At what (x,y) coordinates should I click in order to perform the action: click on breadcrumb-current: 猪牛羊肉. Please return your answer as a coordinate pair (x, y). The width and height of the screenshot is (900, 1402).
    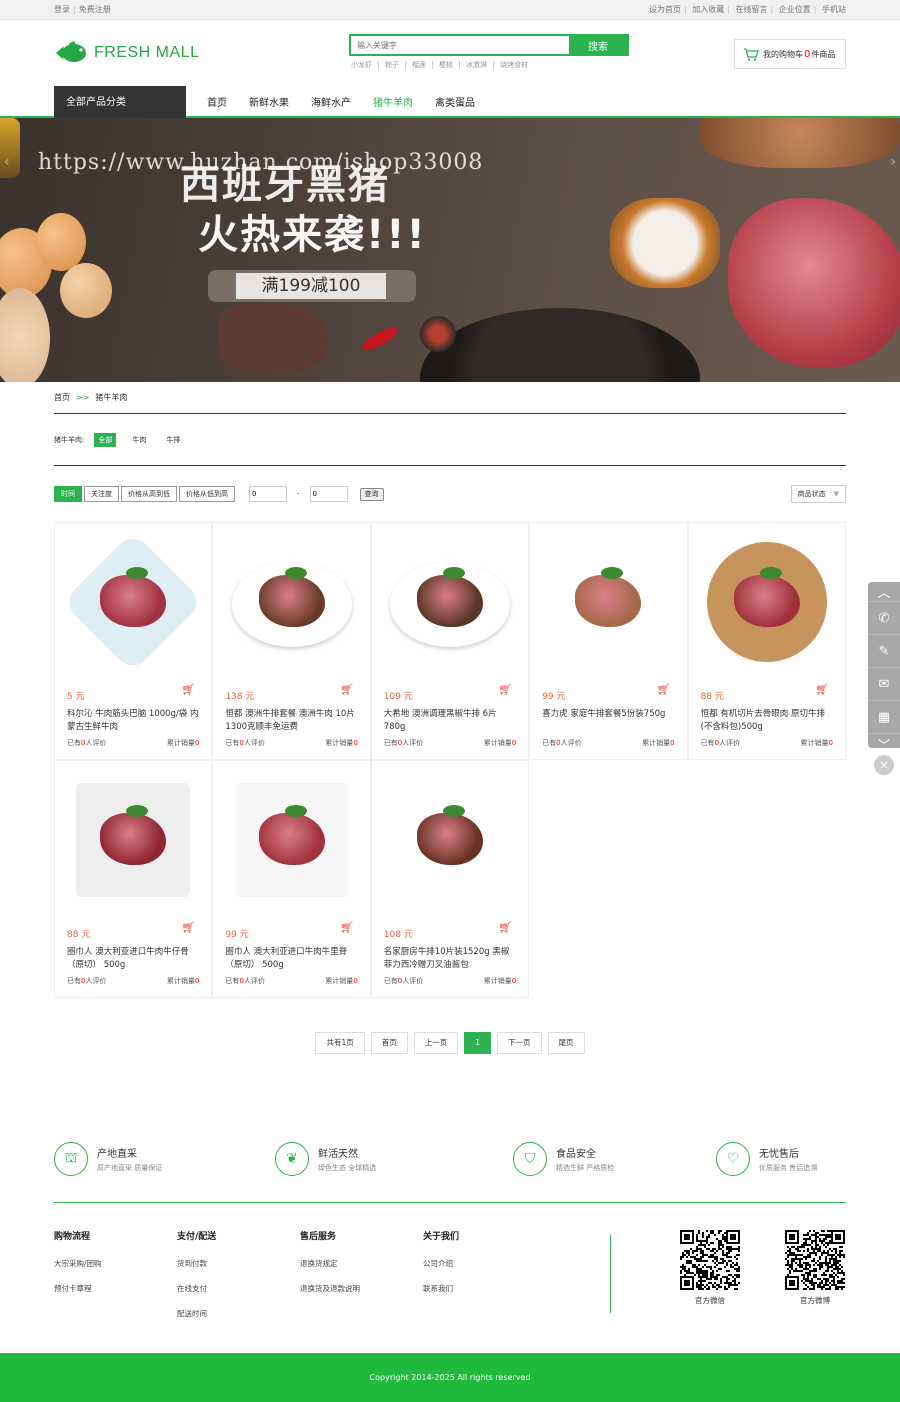
    Looking at the image, I should click on (111, 397).